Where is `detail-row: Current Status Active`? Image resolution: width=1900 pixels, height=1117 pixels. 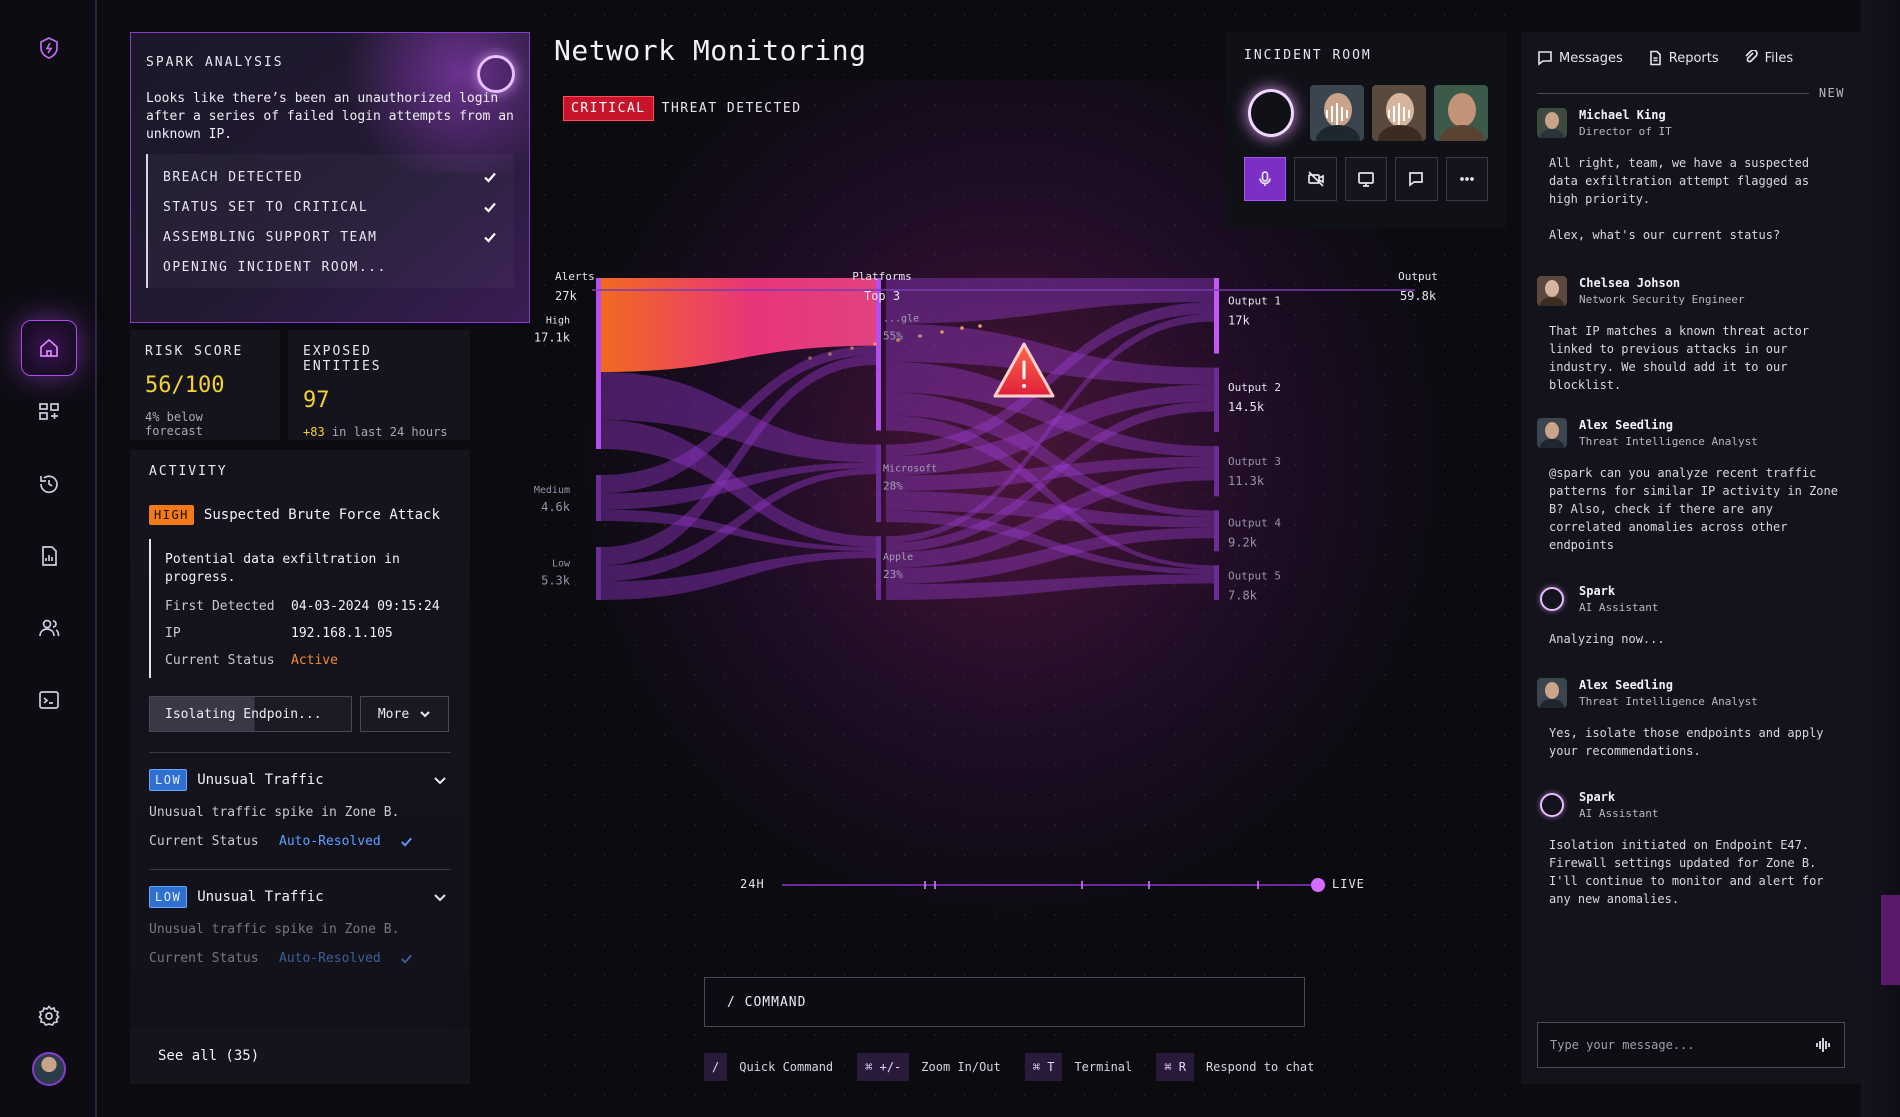
detail-row: Current Status Active is located at coordinates (251, 660).